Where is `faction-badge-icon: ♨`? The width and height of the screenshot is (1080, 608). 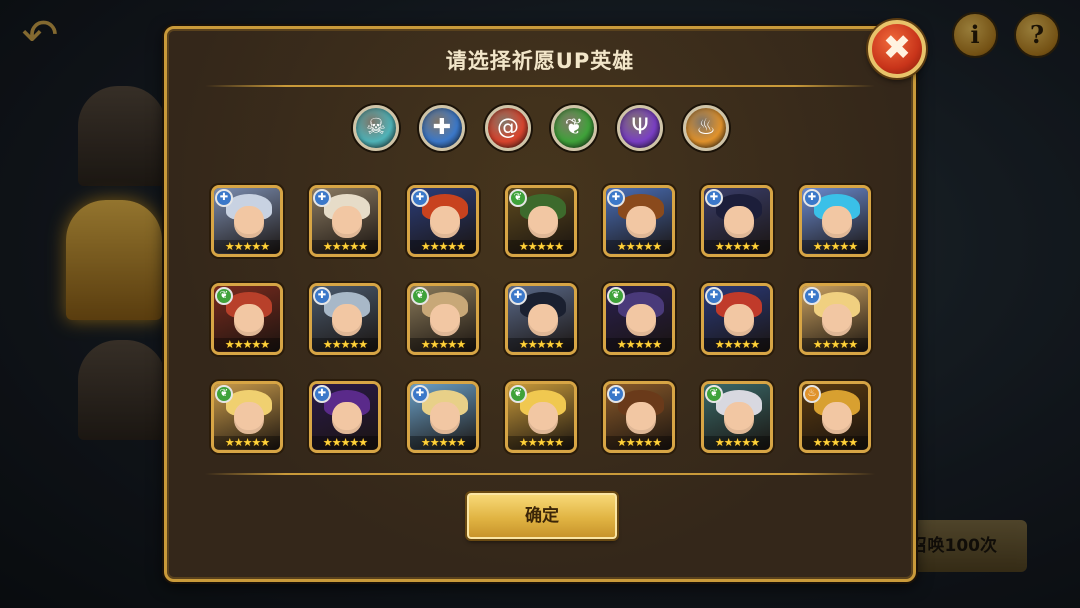 faction-badge-icon: ♨ is located at coordinates (812, 394).